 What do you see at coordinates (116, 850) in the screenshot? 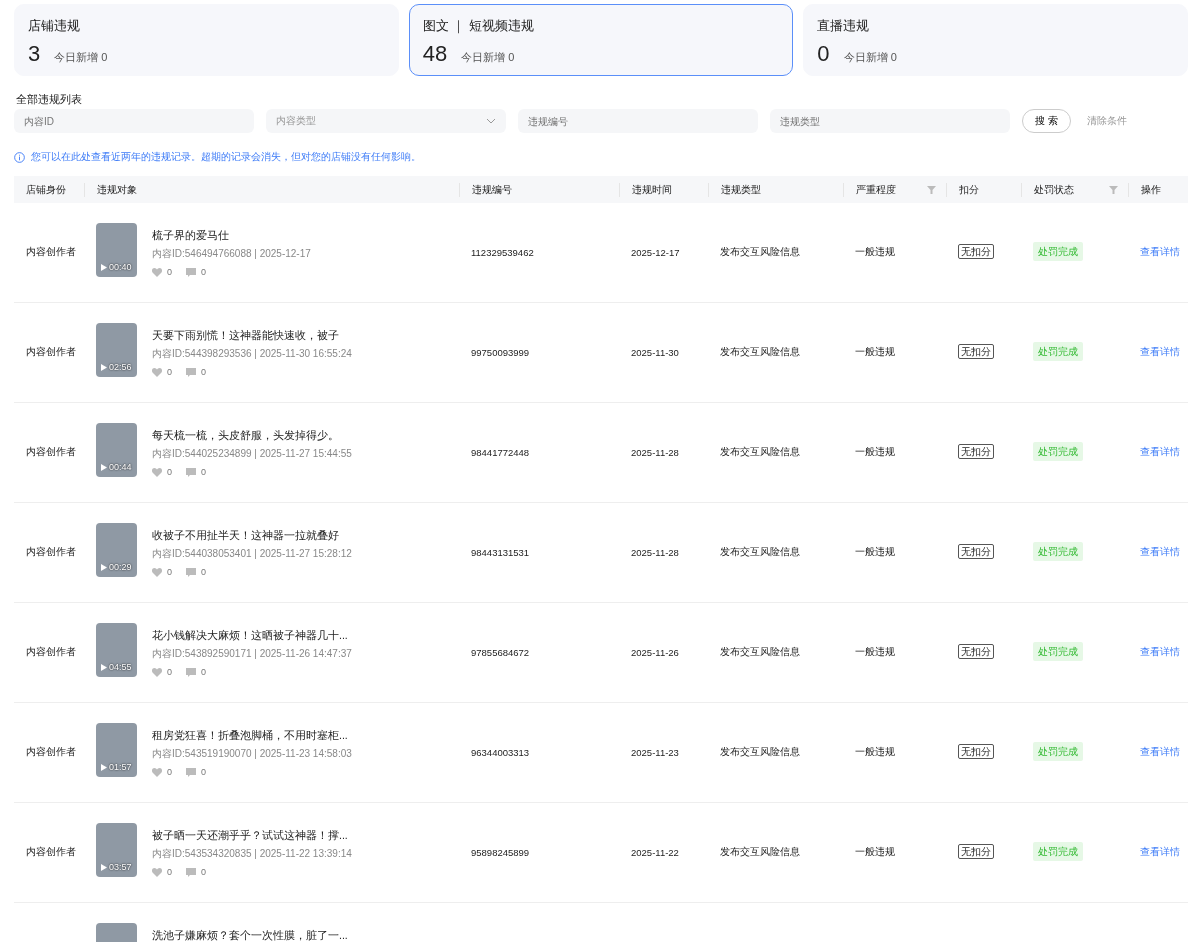
I see `video-thumbnail: 03:57` at bounding box center [116, 850].